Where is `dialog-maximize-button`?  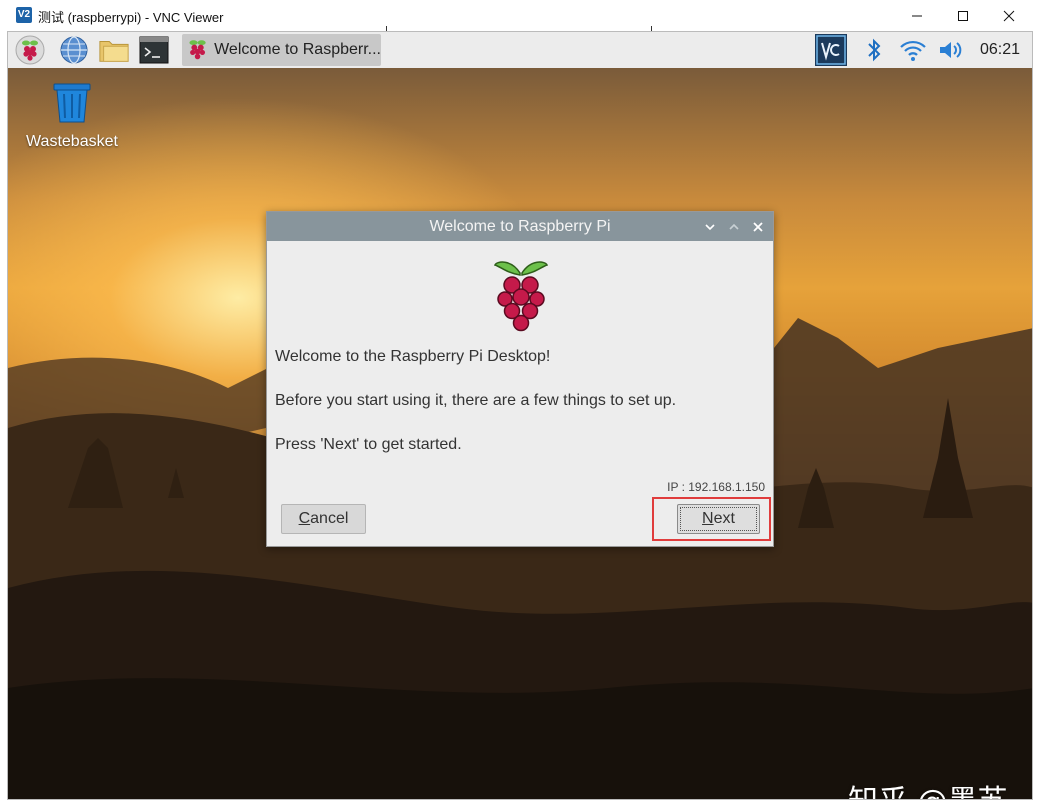
dialog-maximize-button is located at coordinates (734, 226).